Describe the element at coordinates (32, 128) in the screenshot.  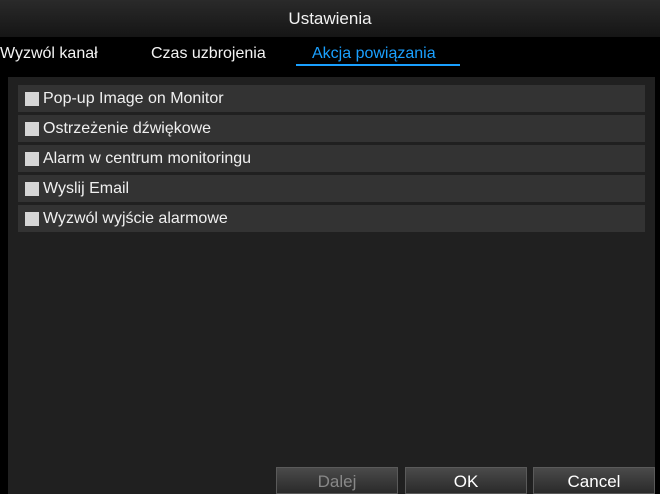
I see `audible-warning-checkbox` at that location.